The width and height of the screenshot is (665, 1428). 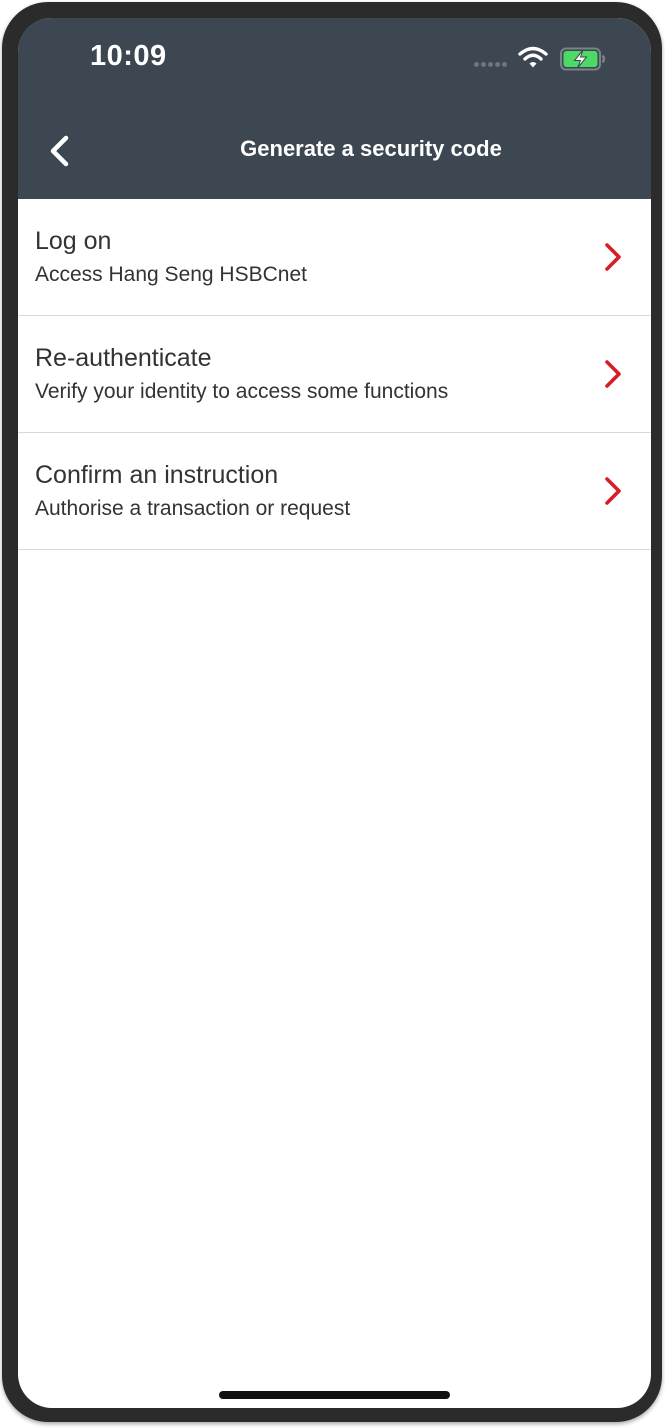 I want to click on page-title-text: Generate a security code, so click(x=371, y=148).